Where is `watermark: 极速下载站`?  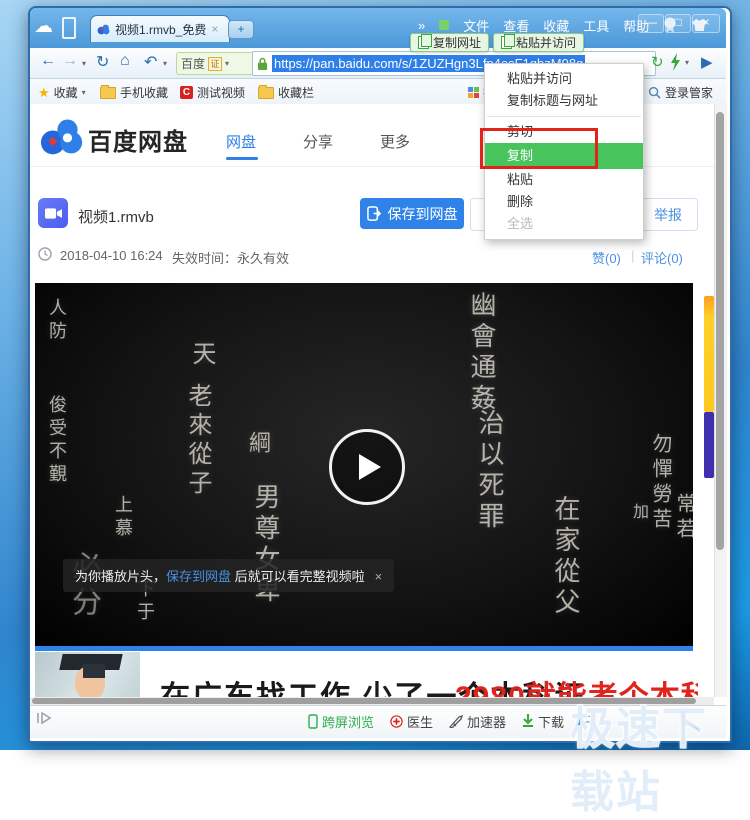 watermark: 极速下载站 is located at coordinates (638, 760).